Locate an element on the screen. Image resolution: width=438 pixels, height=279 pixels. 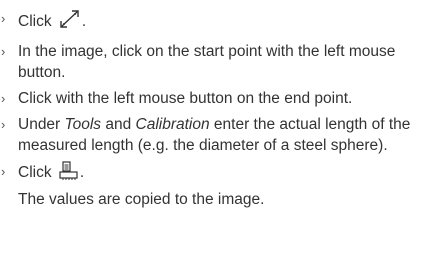
step-mid: and is located at coordinates (118, 124).